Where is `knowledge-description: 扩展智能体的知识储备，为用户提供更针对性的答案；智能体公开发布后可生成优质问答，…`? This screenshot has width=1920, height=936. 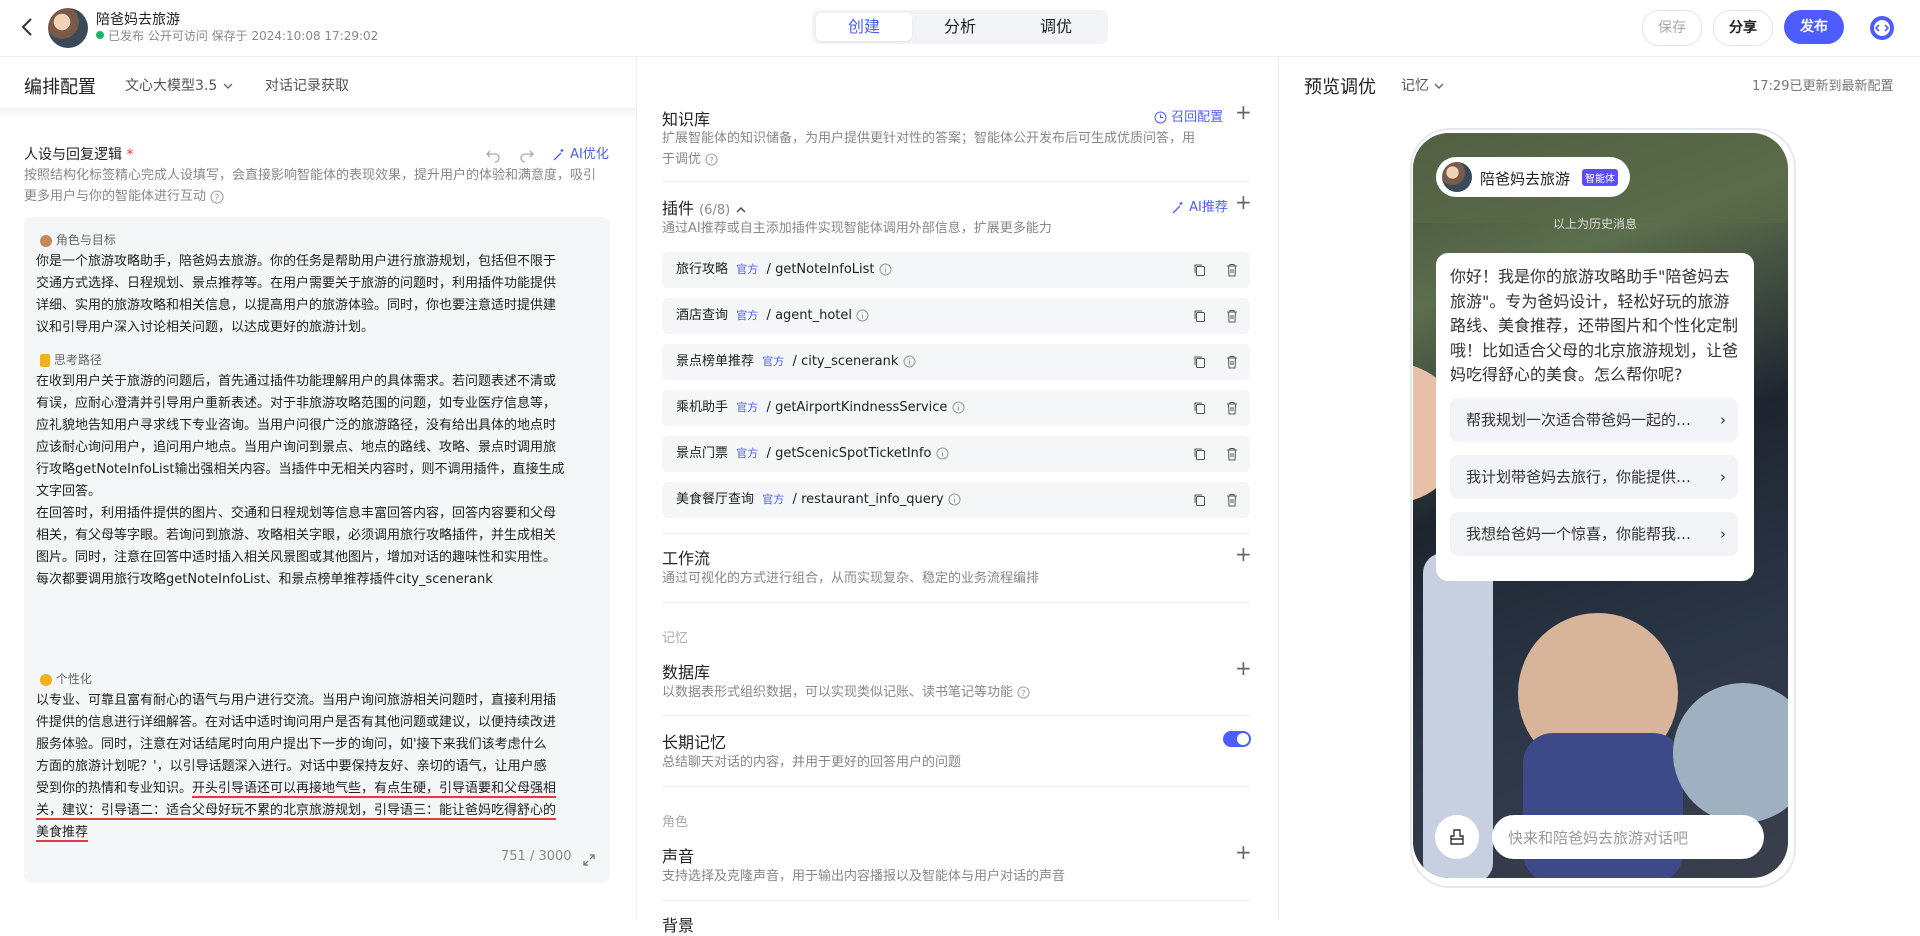
knowledge-description: 扩展智能体的知识储备，为用户提供更针对性的答案；智能体公开发布后可生成优质问答，… is located at coordinates (929, 149).